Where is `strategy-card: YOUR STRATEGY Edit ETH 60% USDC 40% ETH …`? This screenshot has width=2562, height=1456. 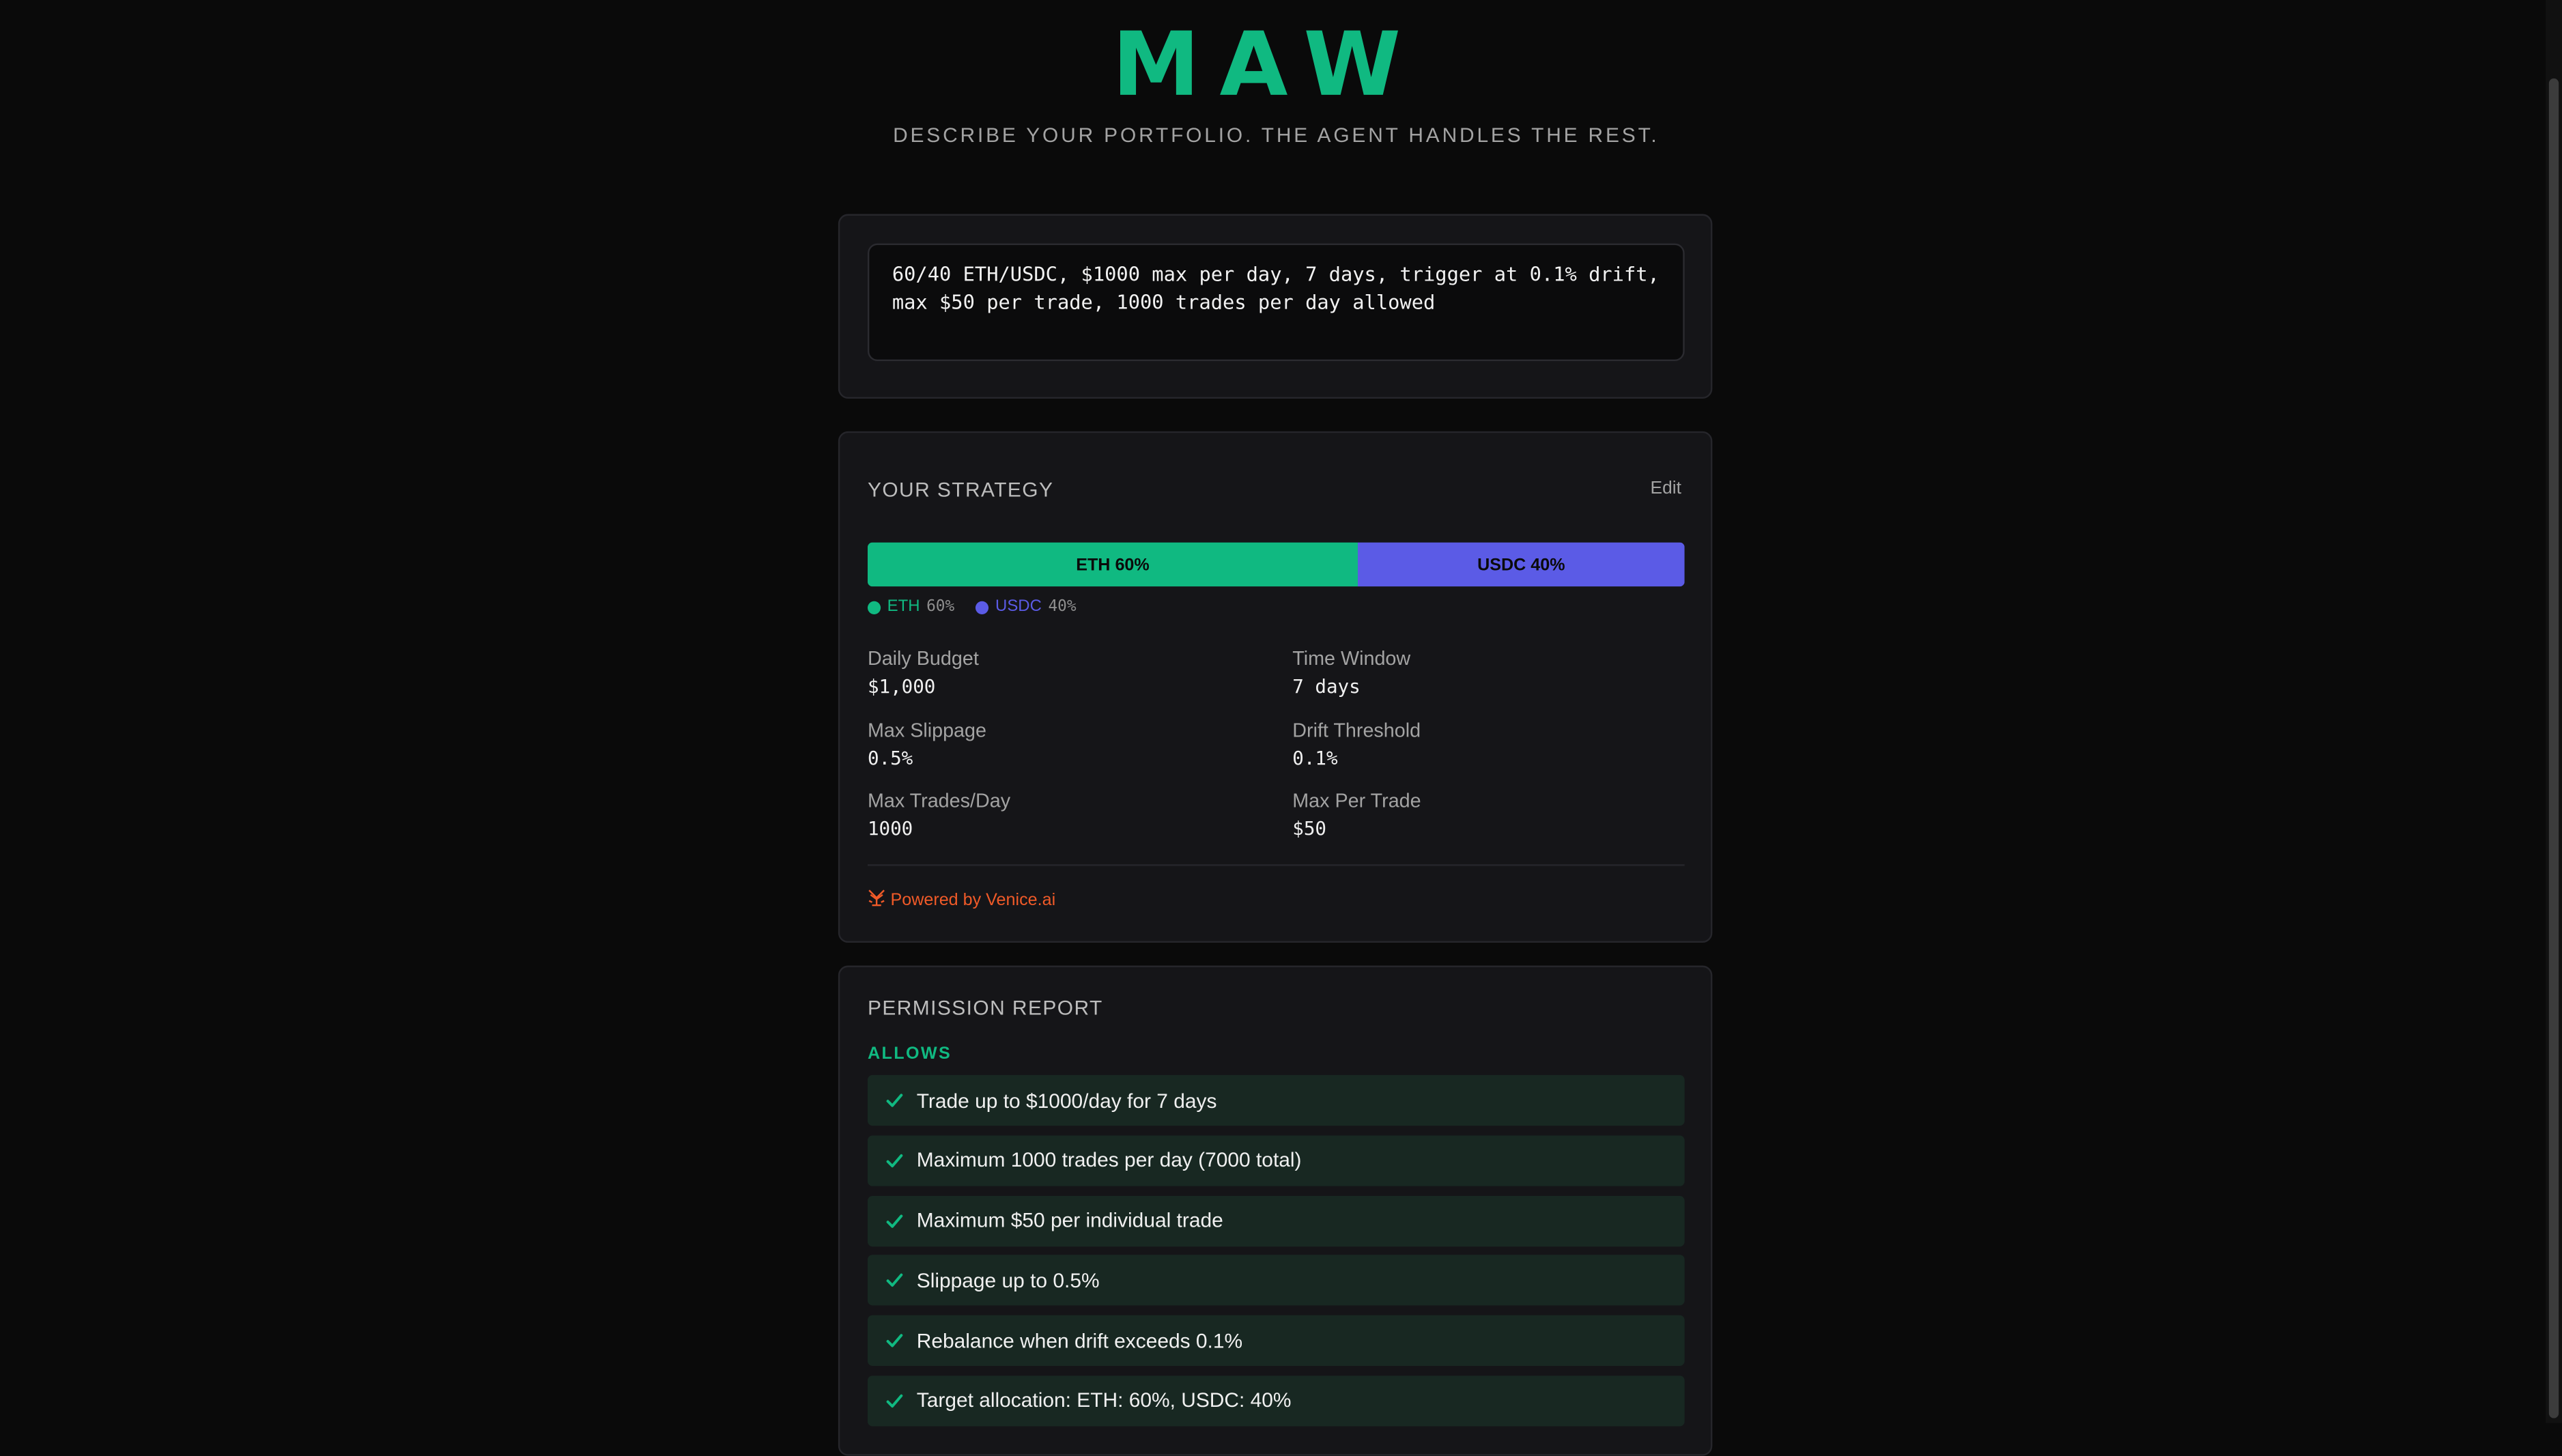
strategy-card: YOUR STRATEGY Edit ETH 60% USDC 40% ETH … is located at coordinates (1275, 687).